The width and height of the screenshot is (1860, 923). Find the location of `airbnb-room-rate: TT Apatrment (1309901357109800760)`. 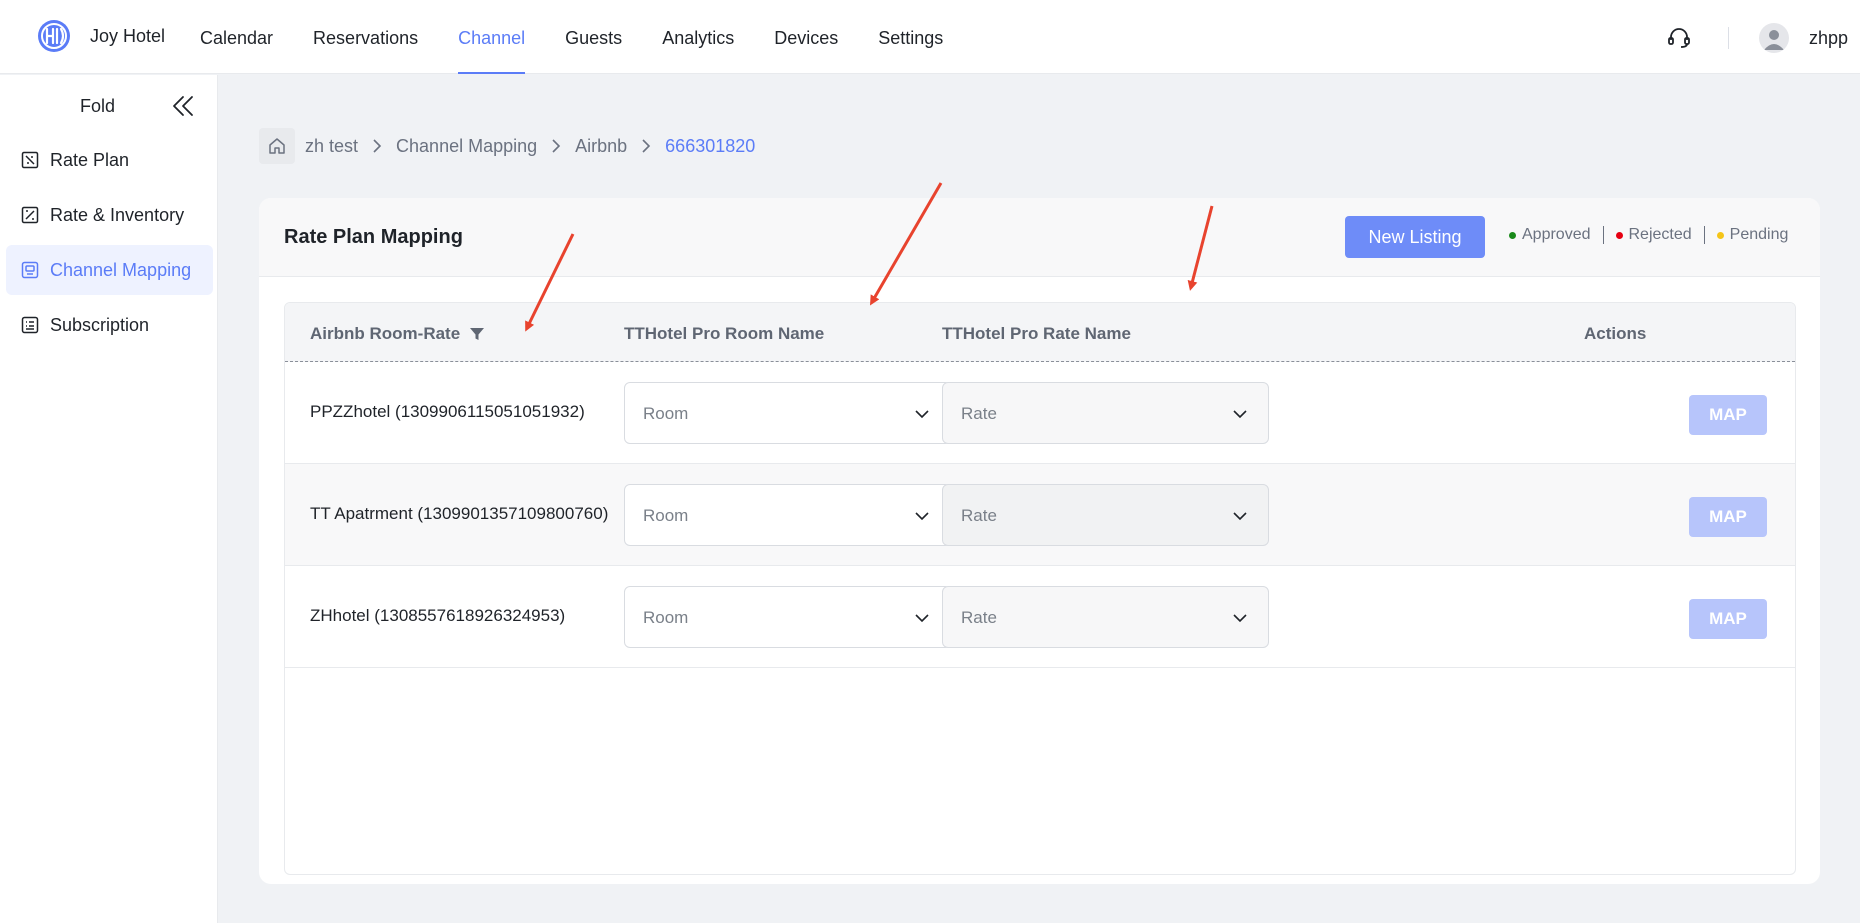

airbnb-room-rate: TT Apatrment (1309901357109800760) is located at coordinates (459, 513).